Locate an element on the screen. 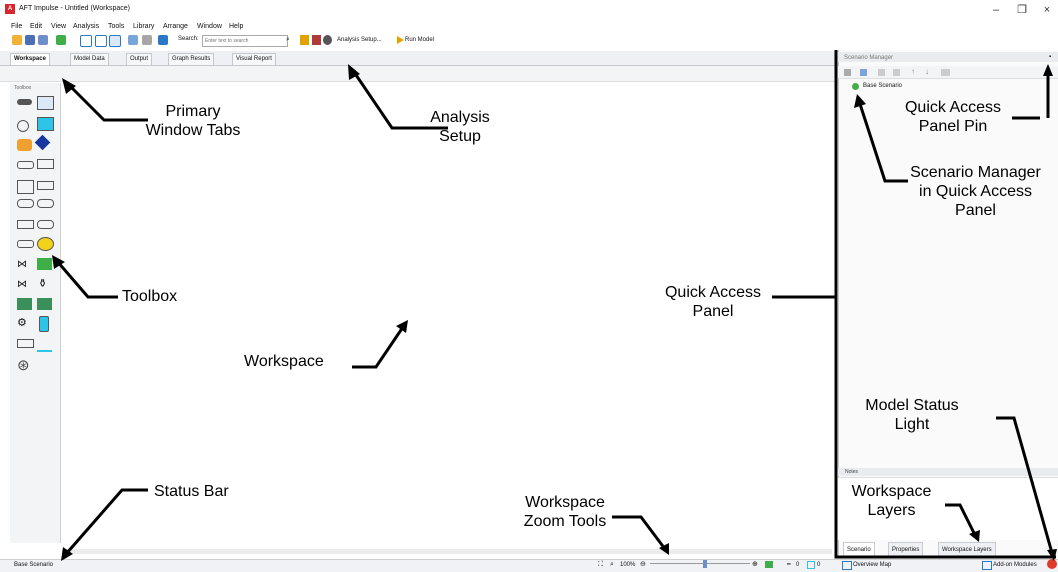 The height and width of the screenshot is (572, 1058). annotation-workspace-layers: Workspace Layers is located at coordinates (891, 501).